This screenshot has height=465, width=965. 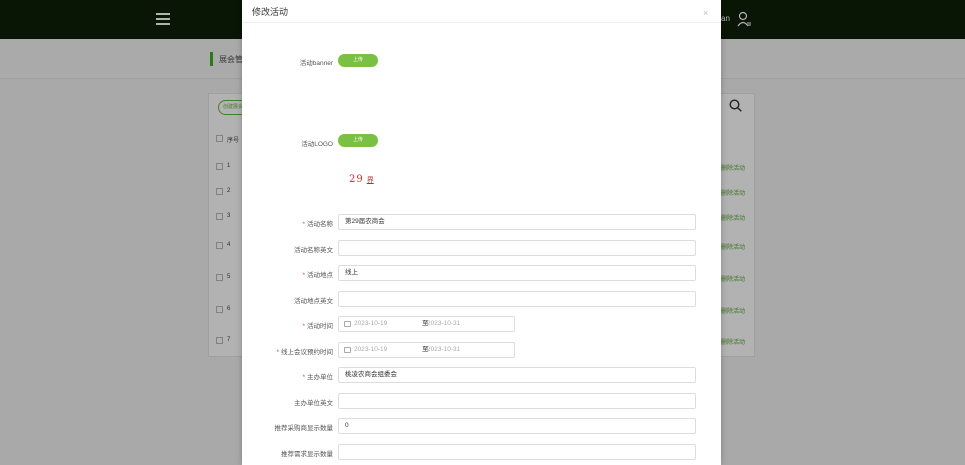 I want to click on meeting-time-range-picker: 2023-10-19 至 2023-10-31, so click(x=426, y=350).